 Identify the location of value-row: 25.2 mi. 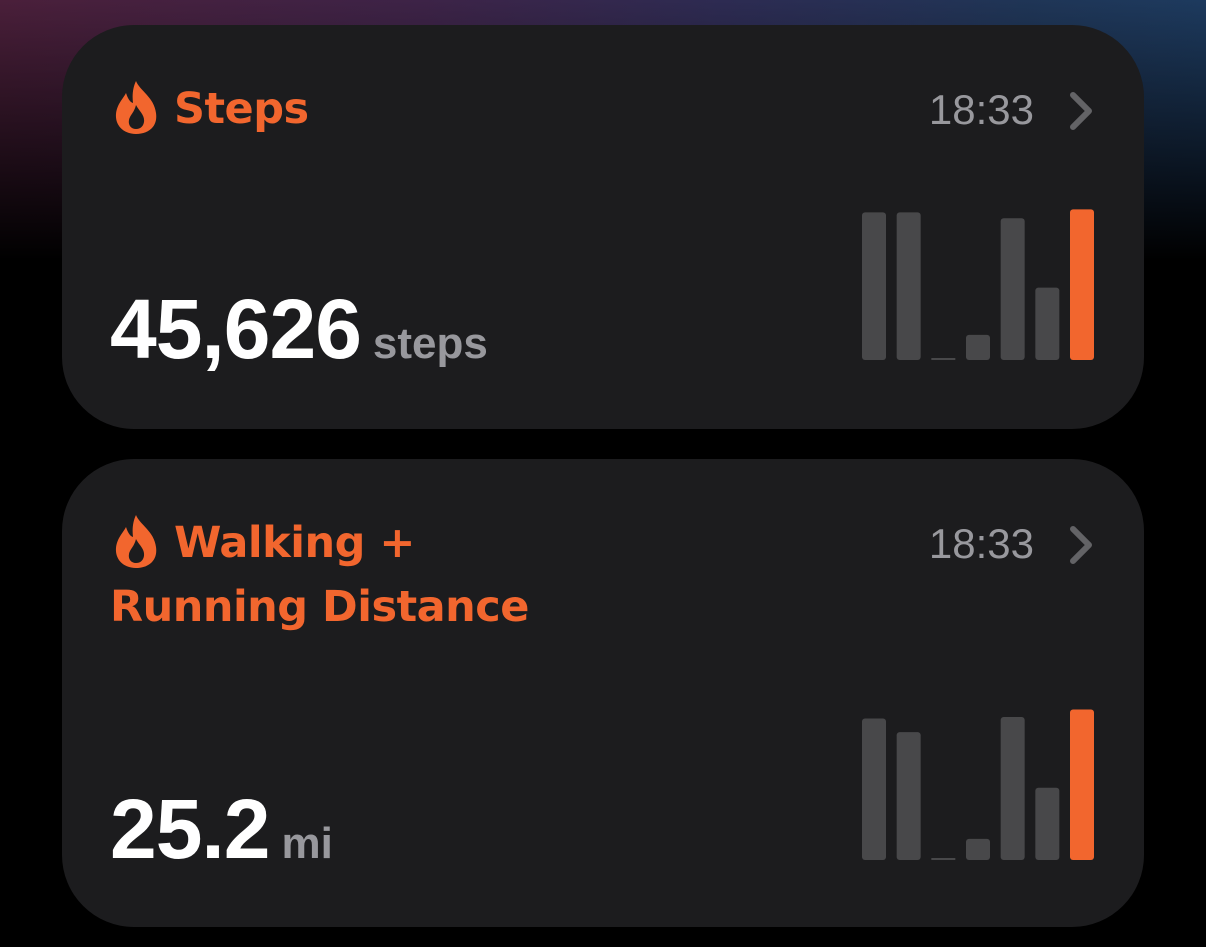
(221, 829).